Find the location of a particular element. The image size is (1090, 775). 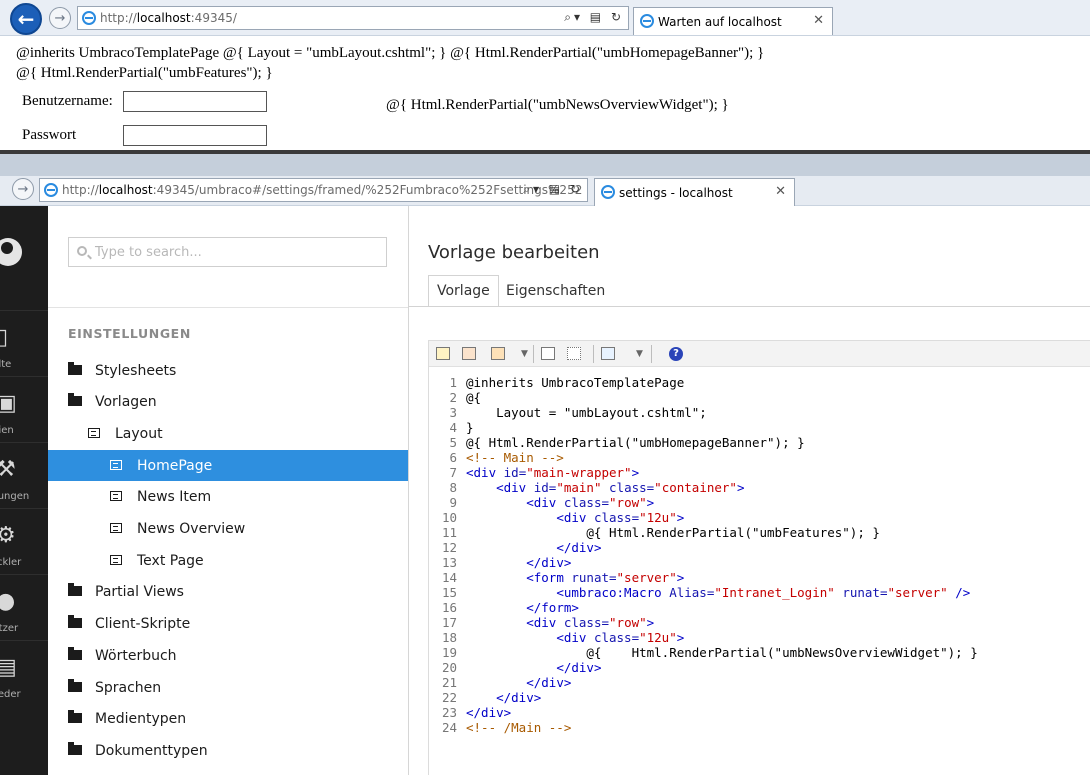

code-token: "server" is located at coordinates (917, 592).